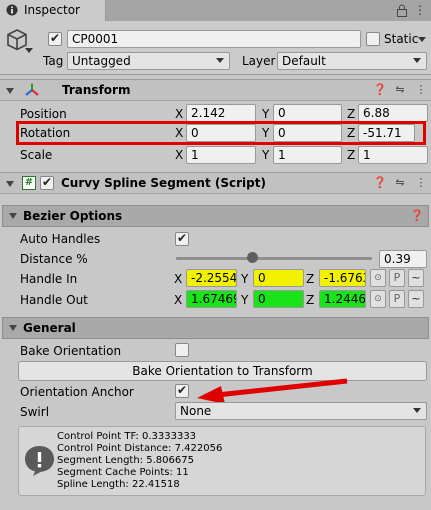  I want to click on tag-value: Untagged, so click(101, 61).